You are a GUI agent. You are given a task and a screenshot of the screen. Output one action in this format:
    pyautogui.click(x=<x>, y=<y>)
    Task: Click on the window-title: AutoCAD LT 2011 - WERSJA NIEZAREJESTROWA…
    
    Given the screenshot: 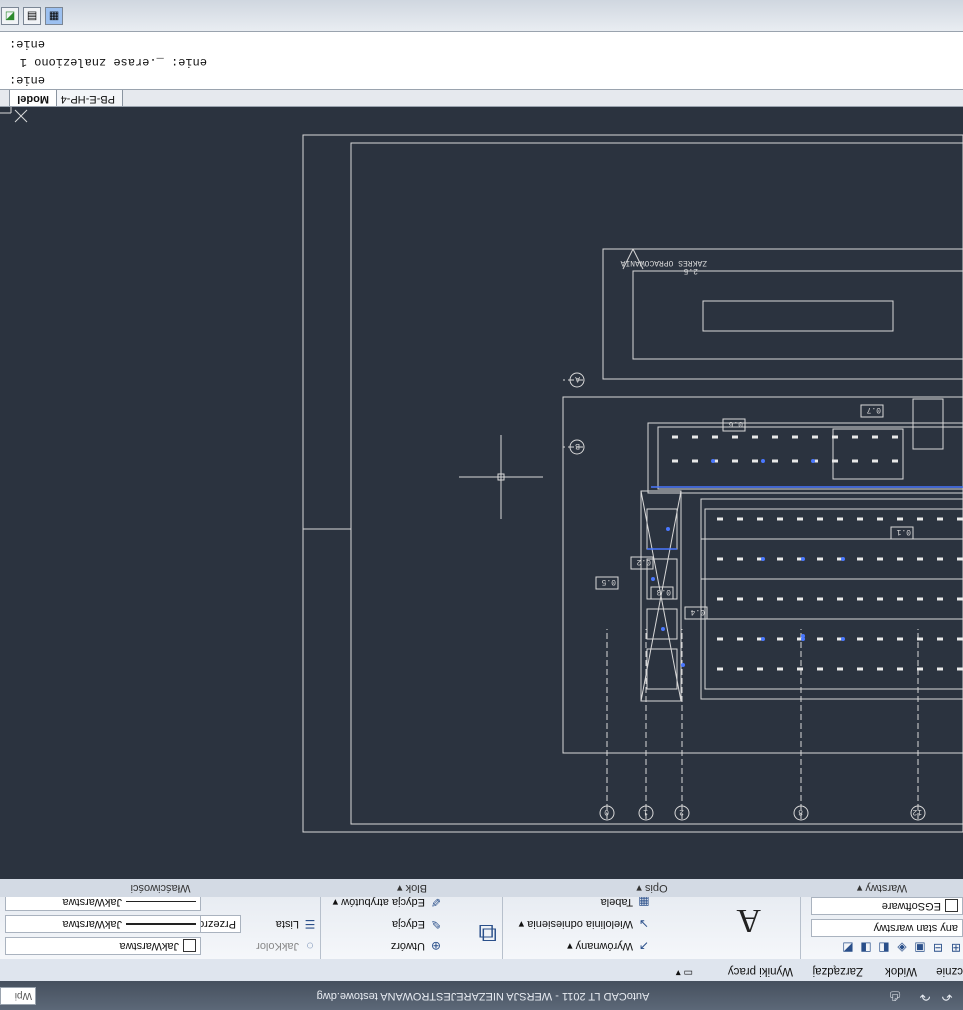 What is the action you would take?
    pyautogui.click(x=483, y=996)
    